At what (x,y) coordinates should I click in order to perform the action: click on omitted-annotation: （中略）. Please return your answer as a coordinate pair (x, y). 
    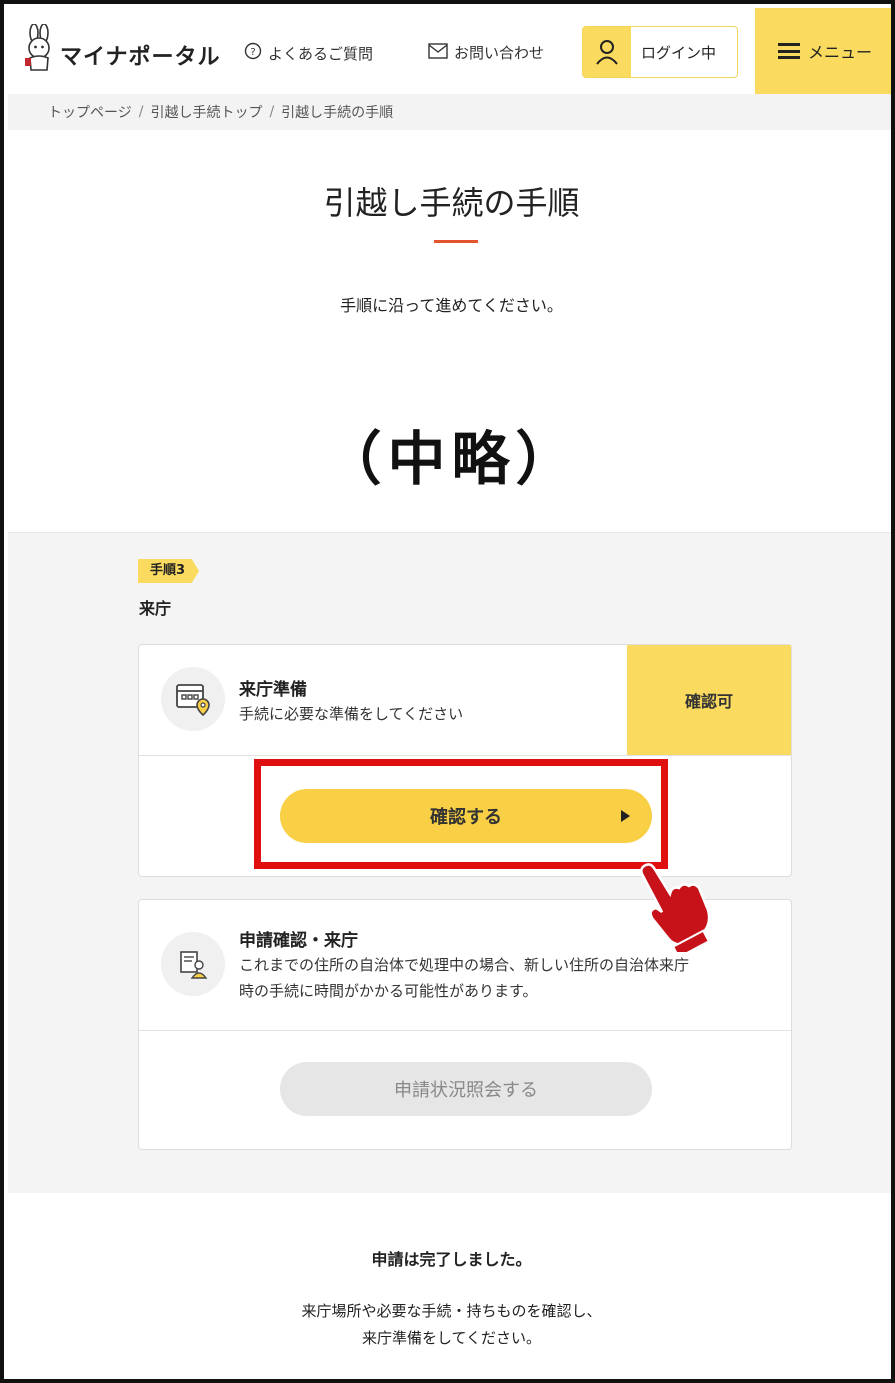
    Looking at the image, I should click on (451, 459).